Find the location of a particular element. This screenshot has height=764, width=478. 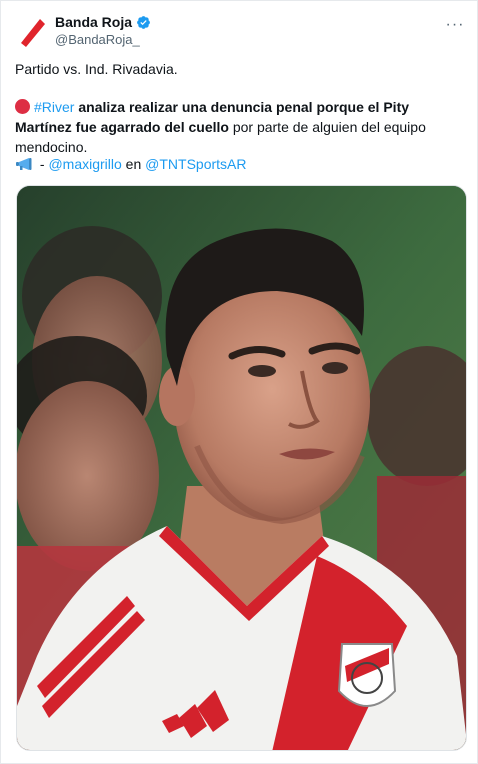

hashtag-river: #River is located at coordinates (54, 107).